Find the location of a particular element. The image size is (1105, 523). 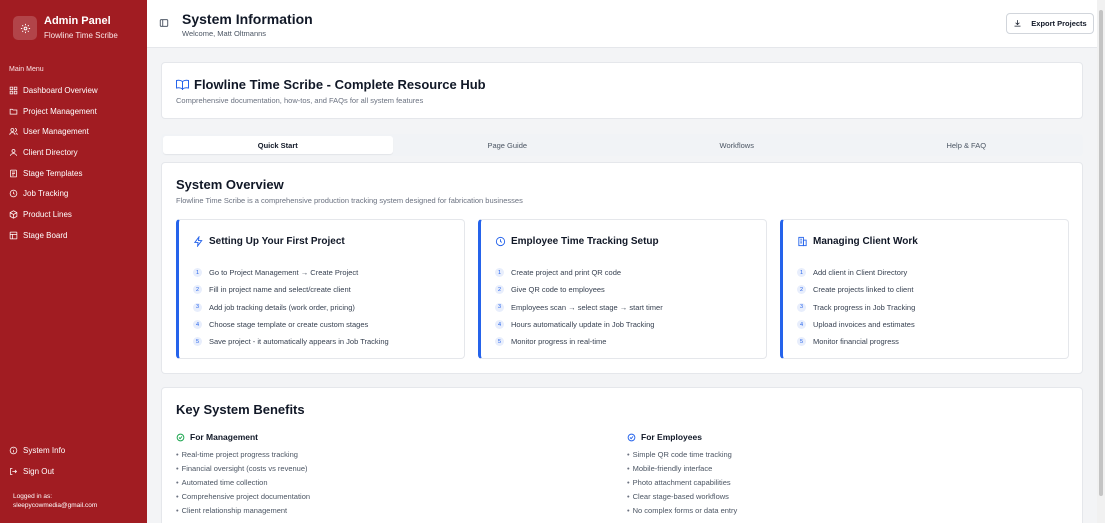

building-icon is located at coordinates (802, 241).